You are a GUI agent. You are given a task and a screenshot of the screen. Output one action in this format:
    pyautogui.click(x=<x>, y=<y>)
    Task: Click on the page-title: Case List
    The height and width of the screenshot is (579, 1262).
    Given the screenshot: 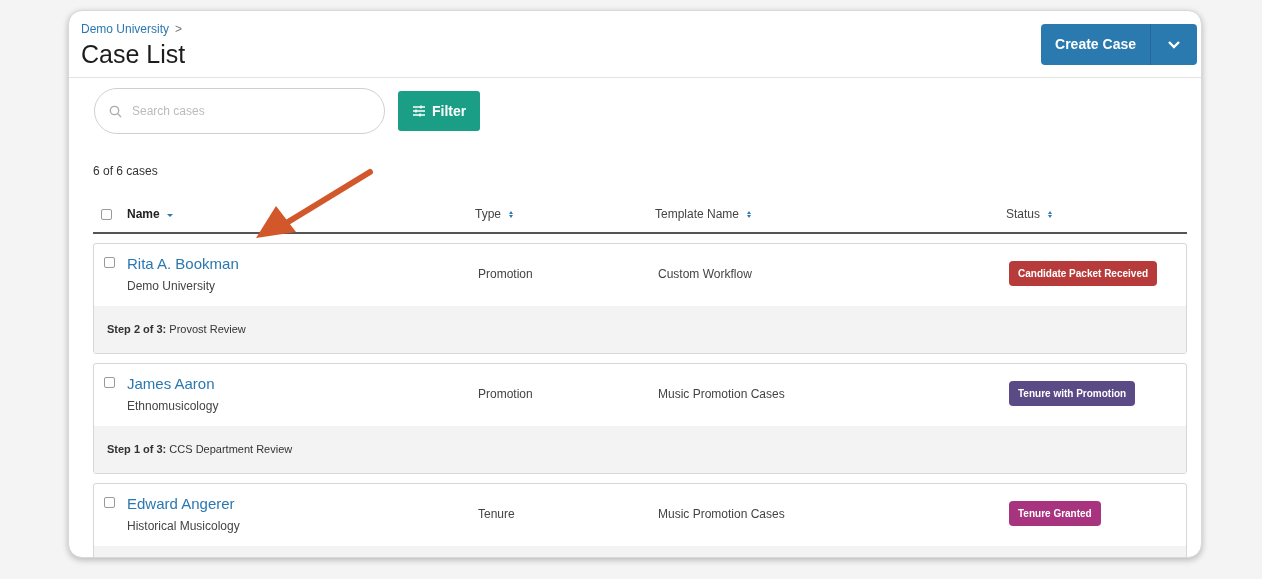 What is the action you would take?
    pyautogui.click(x=133, y=54)
    